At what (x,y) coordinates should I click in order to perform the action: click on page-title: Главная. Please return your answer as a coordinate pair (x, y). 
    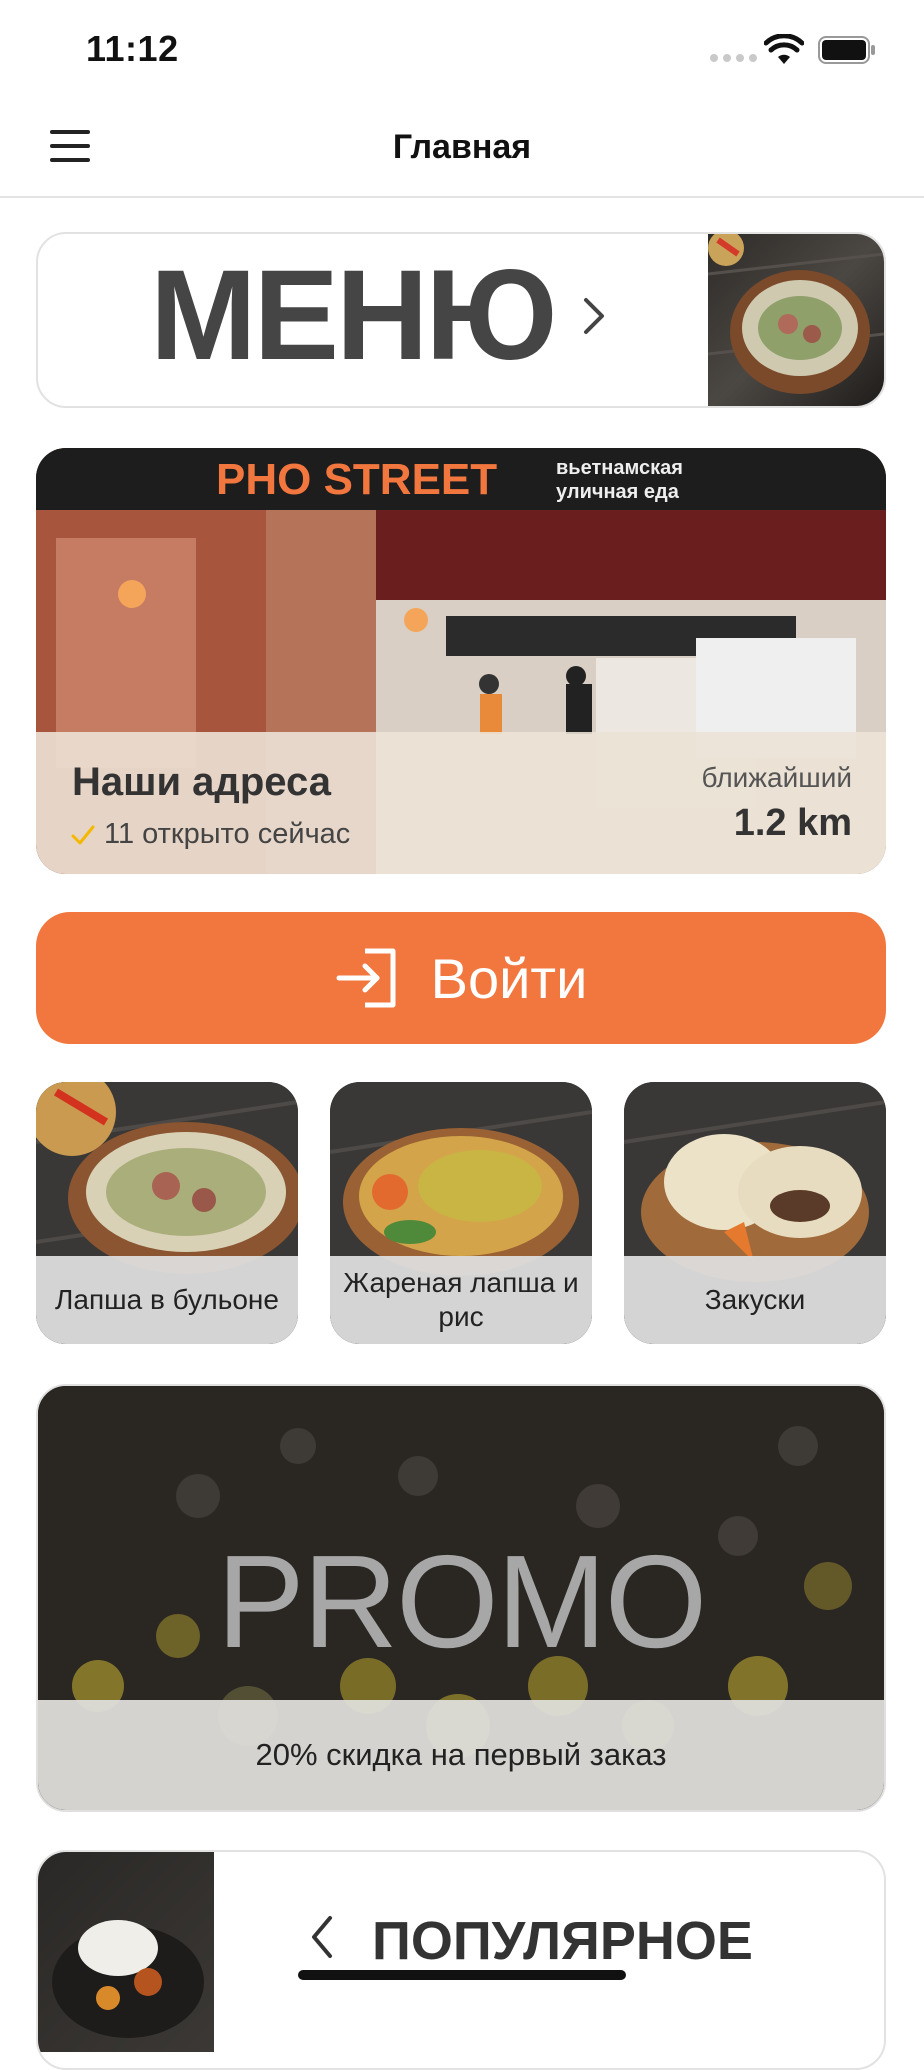
    Looking at the image, I should click on (462, 147).